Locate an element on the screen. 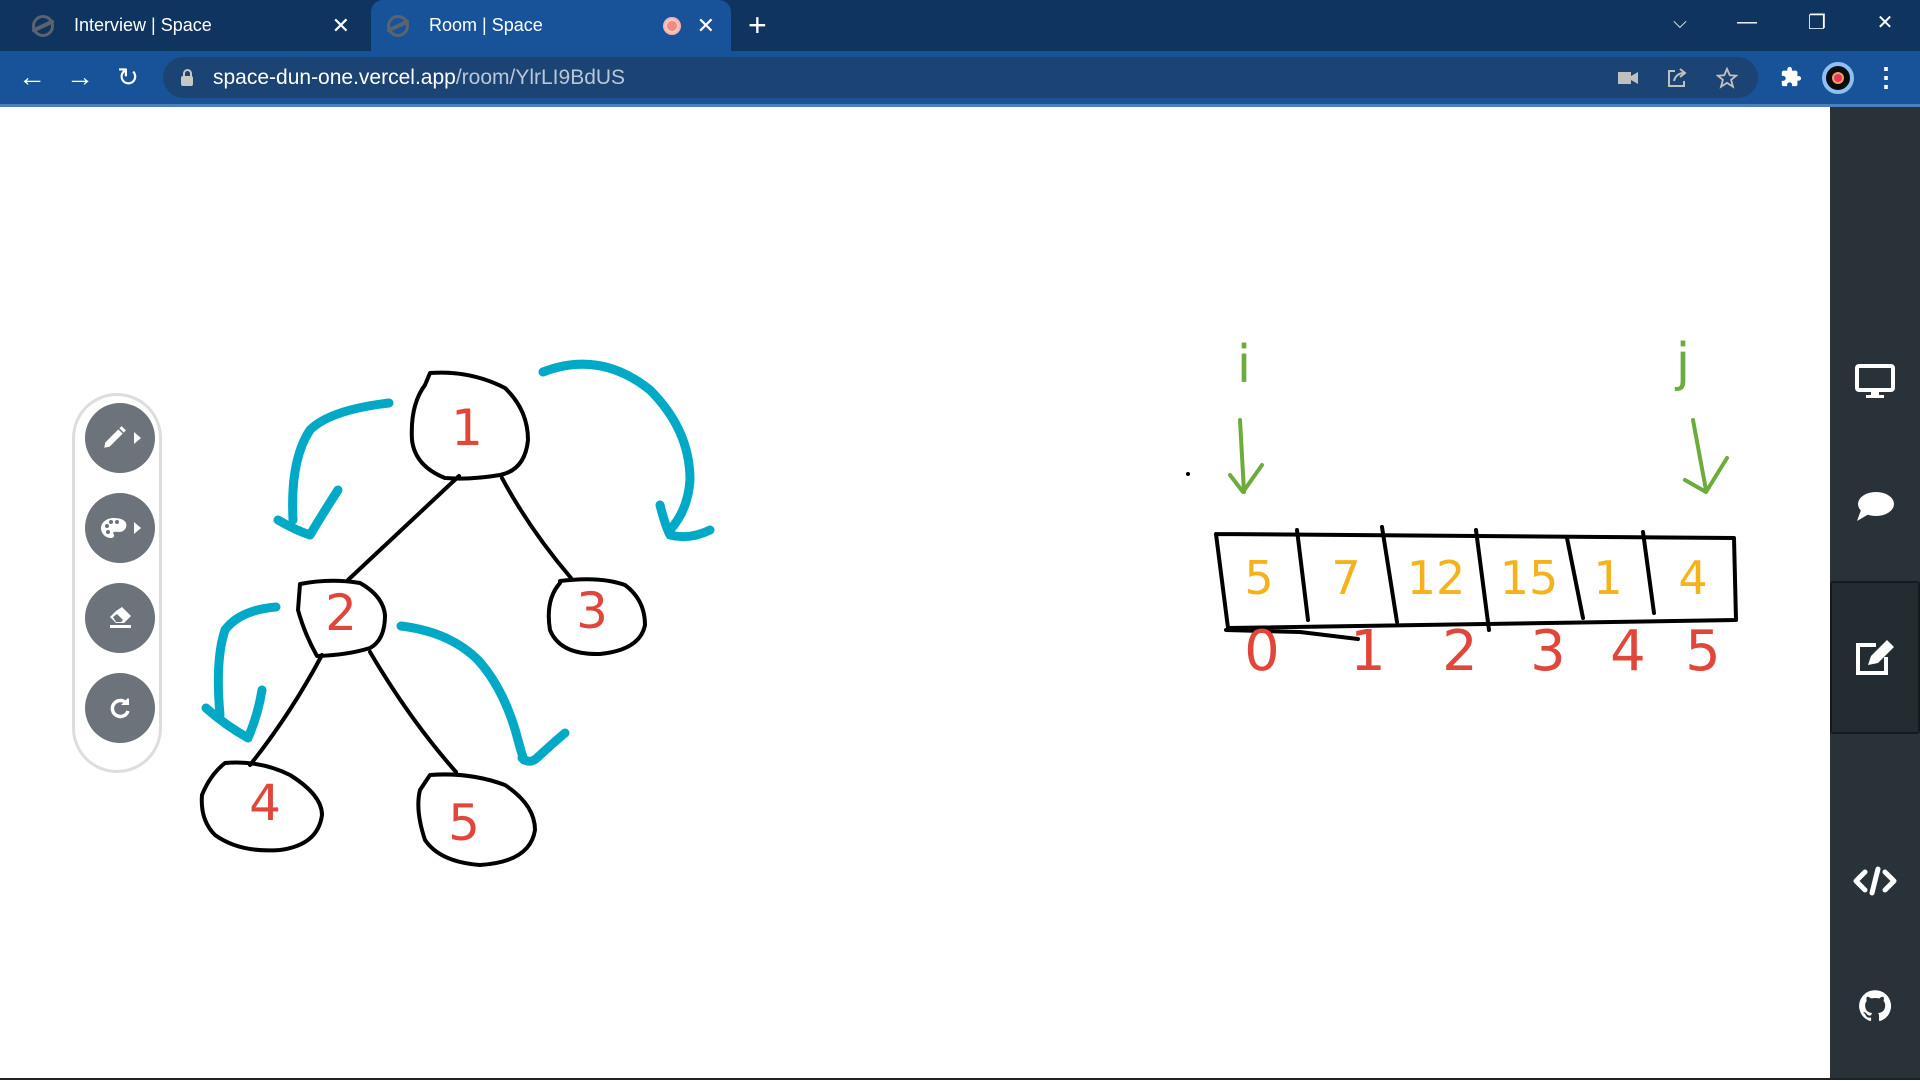 This screenshot has height=1081, width=1920. extensions-icon is located at coordinates (1791, 77).